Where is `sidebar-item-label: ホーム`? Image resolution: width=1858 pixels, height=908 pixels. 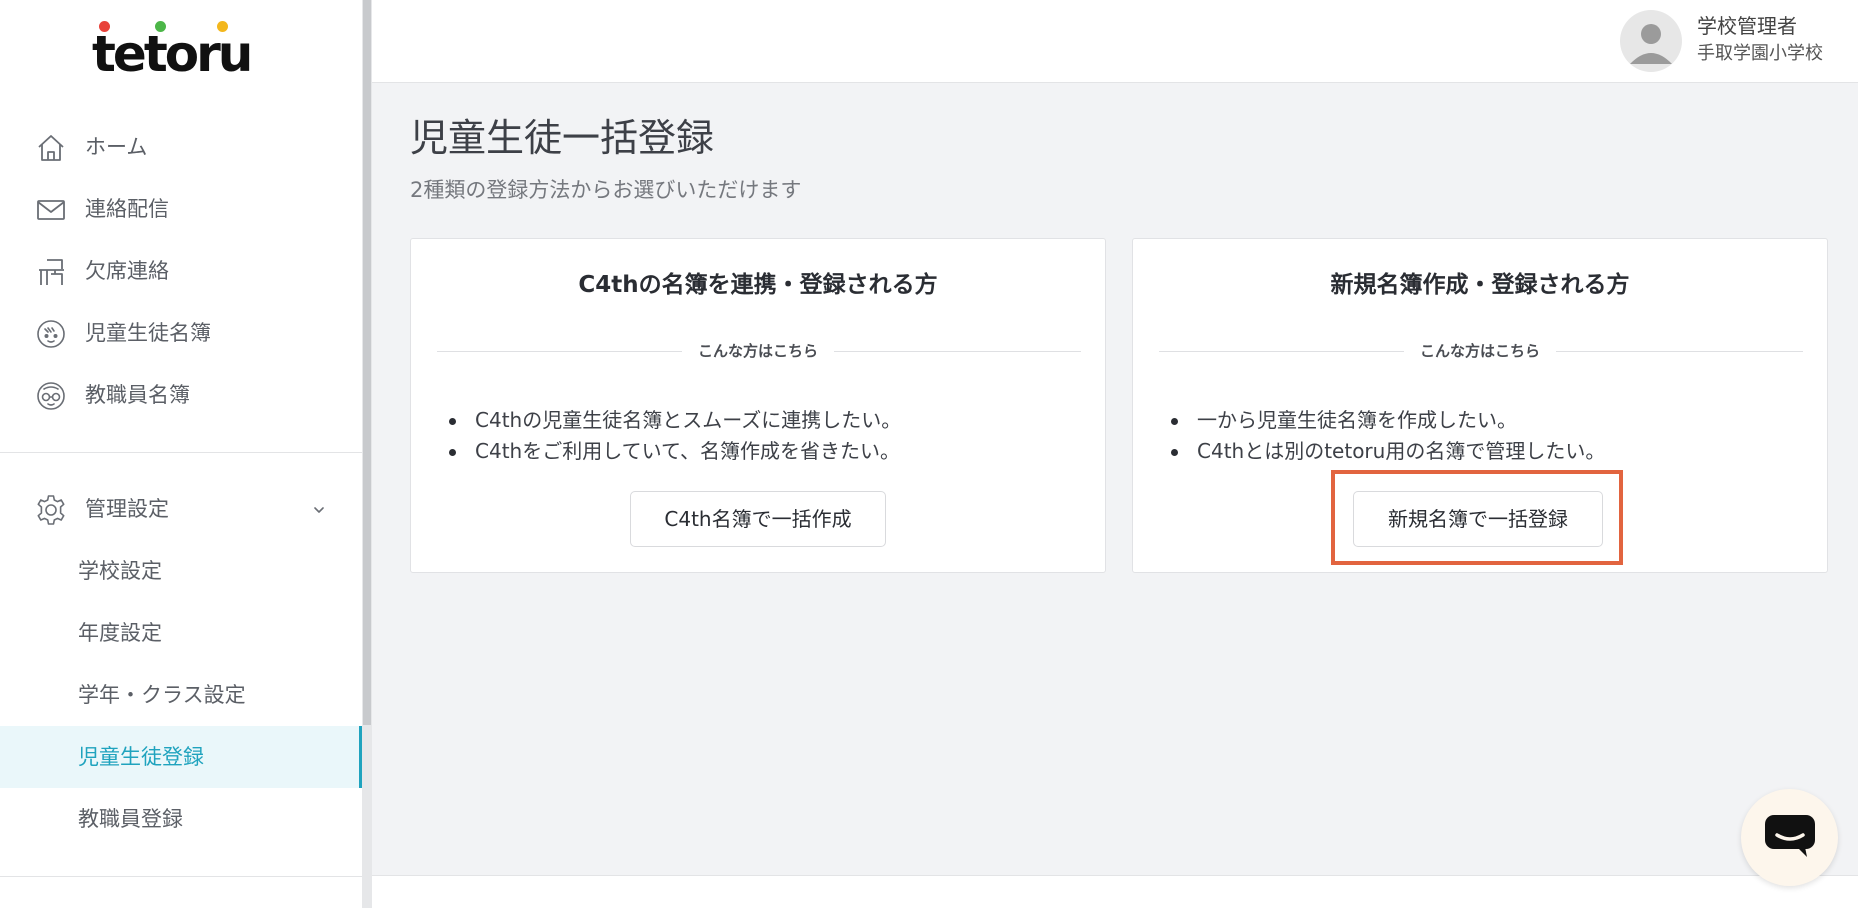 sidebar-item-label: ホーム is located at coordinates (116, 147).